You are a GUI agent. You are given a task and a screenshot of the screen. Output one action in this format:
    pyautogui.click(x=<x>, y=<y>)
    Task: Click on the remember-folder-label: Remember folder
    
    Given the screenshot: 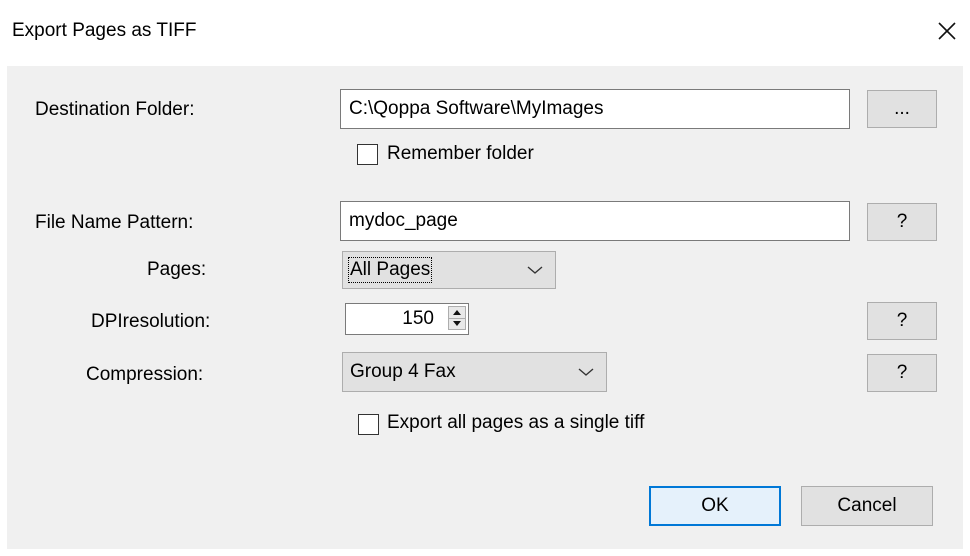 What is the action you would take?
    pyautogui.click(x=460, y=153)
    